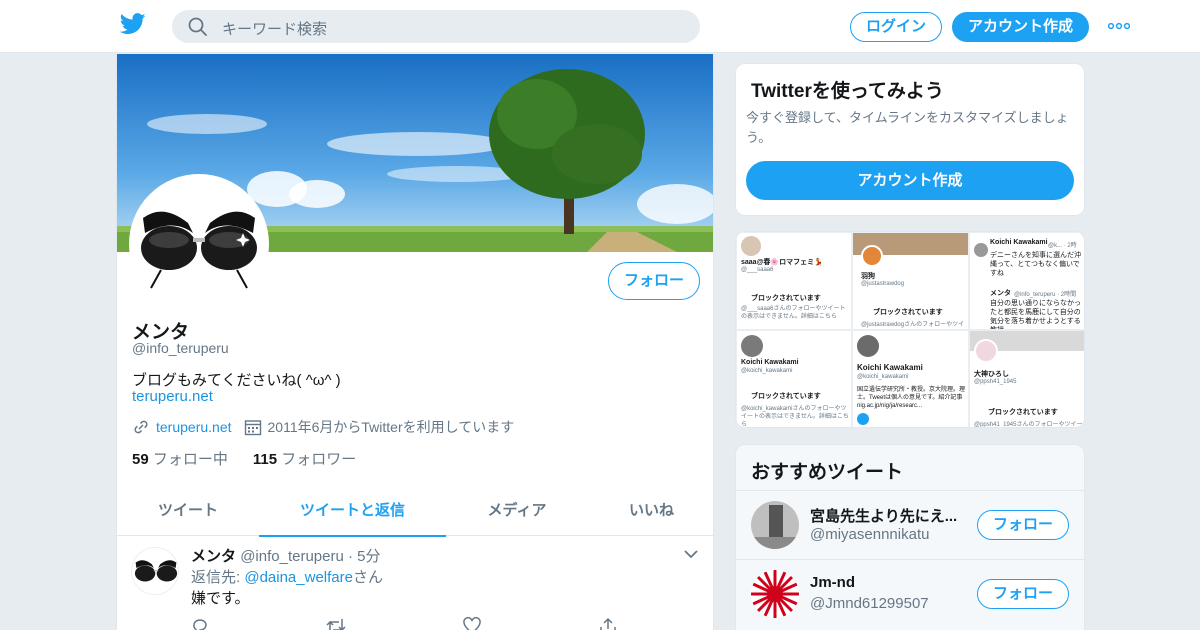 The image size is (1200, 630). What do you see at coordinates (1020, 27) in the screenshot?
I see `signup-button: アカウント作成` at bounding box center [1020, 27].